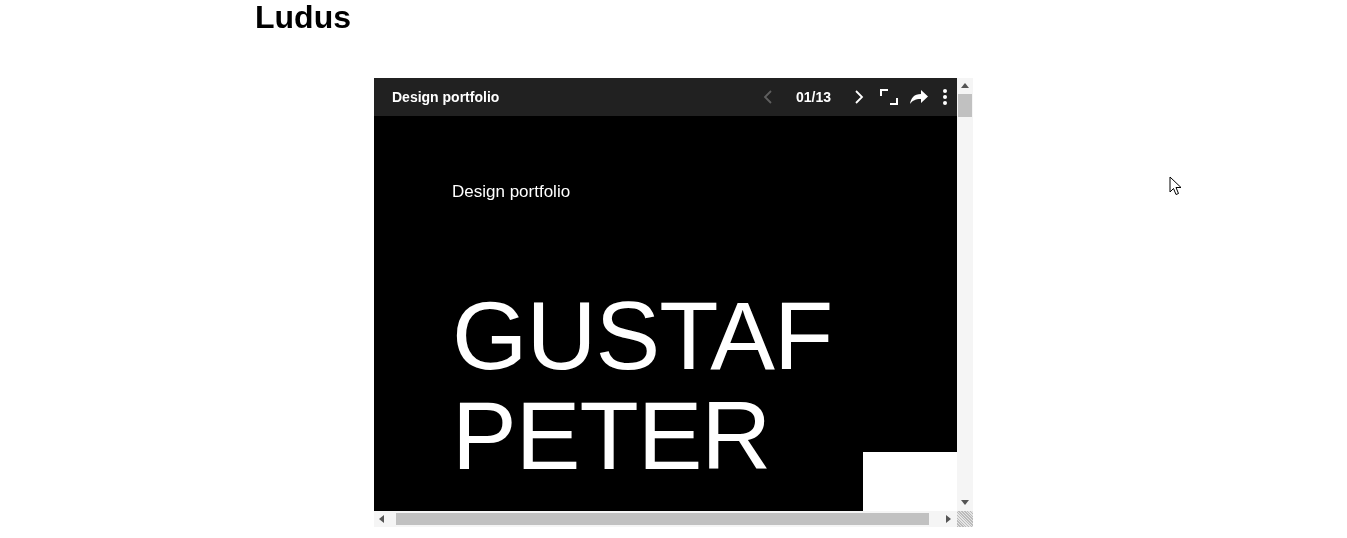 This screenshot has height=538, width=1347. I want to click on vertical-scrollbar, so click(965, 294).